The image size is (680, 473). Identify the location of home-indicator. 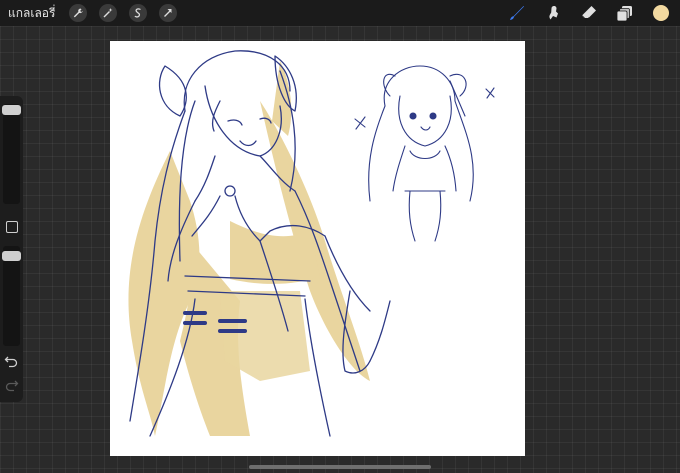
(340, 467).